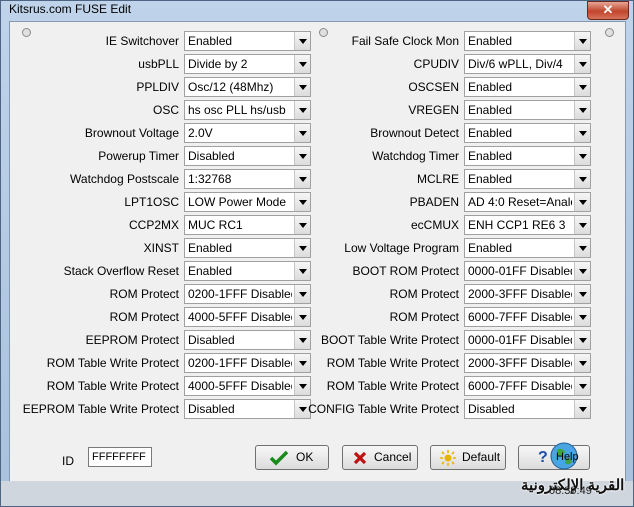 The width and height of the screenshot is (634, 507). What do you see at coordinates (436, 64) in the screenshot?
I see `fuse-label: CPUDIV` at bounding box center [436, 64].